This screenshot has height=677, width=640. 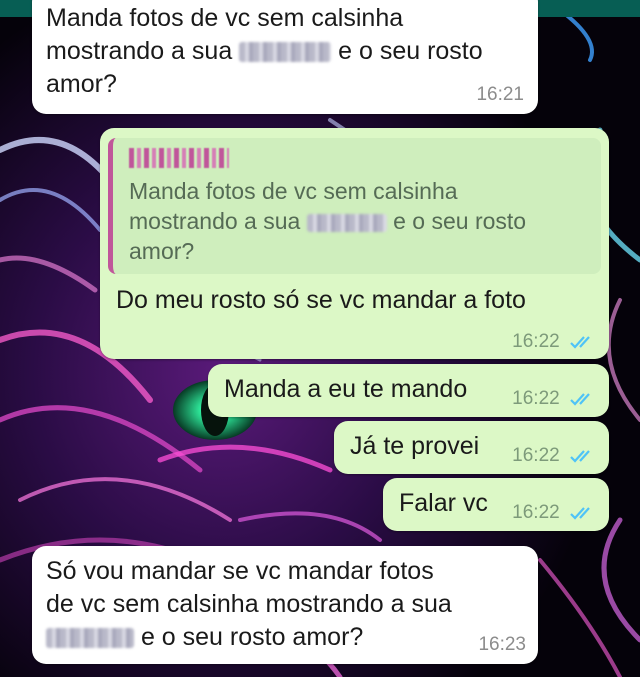 What do you see at coordinates (502, 644) in the screenshot?
I see `message-time: 16:23` at bounding box center [502, 644].